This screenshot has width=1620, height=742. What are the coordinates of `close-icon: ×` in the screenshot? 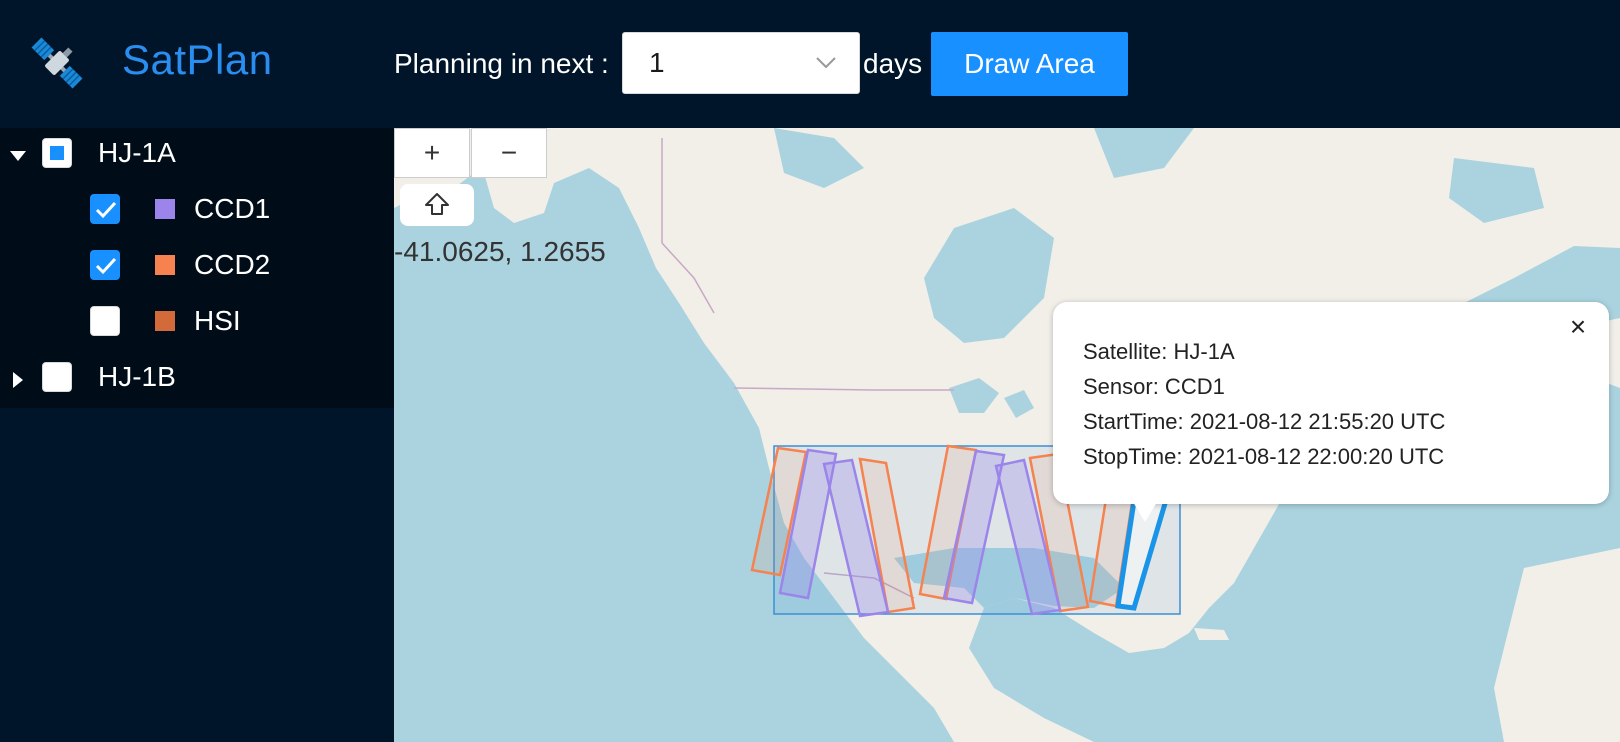 It's located at (1578, 327).